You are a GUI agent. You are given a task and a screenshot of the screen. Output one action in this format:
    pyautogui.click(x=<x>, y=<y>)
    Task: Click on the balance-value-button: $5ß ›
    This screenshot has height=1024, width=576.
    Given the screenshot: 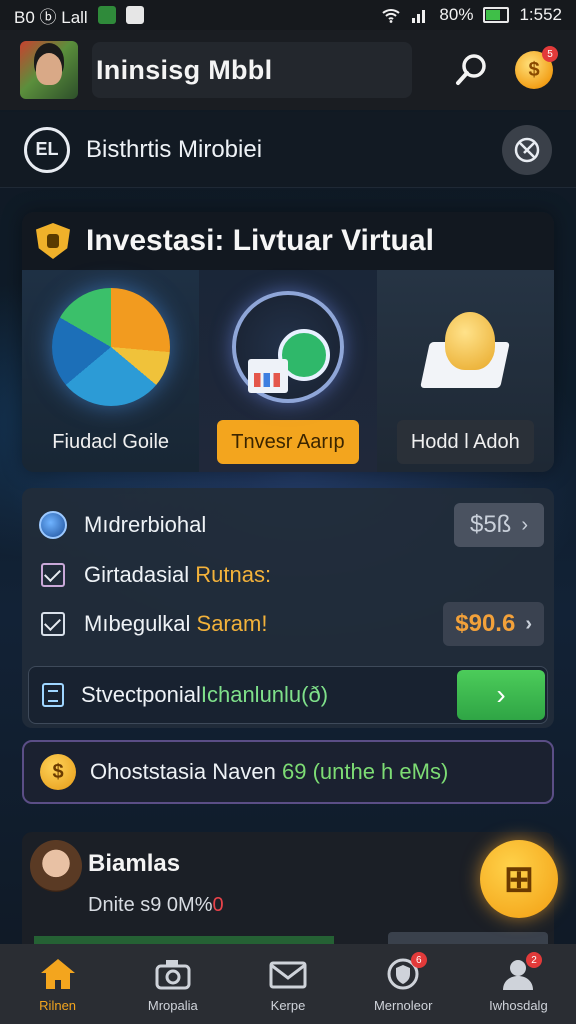 What is the action you would take?
    pyautogui.click(x=499, y=525)
    